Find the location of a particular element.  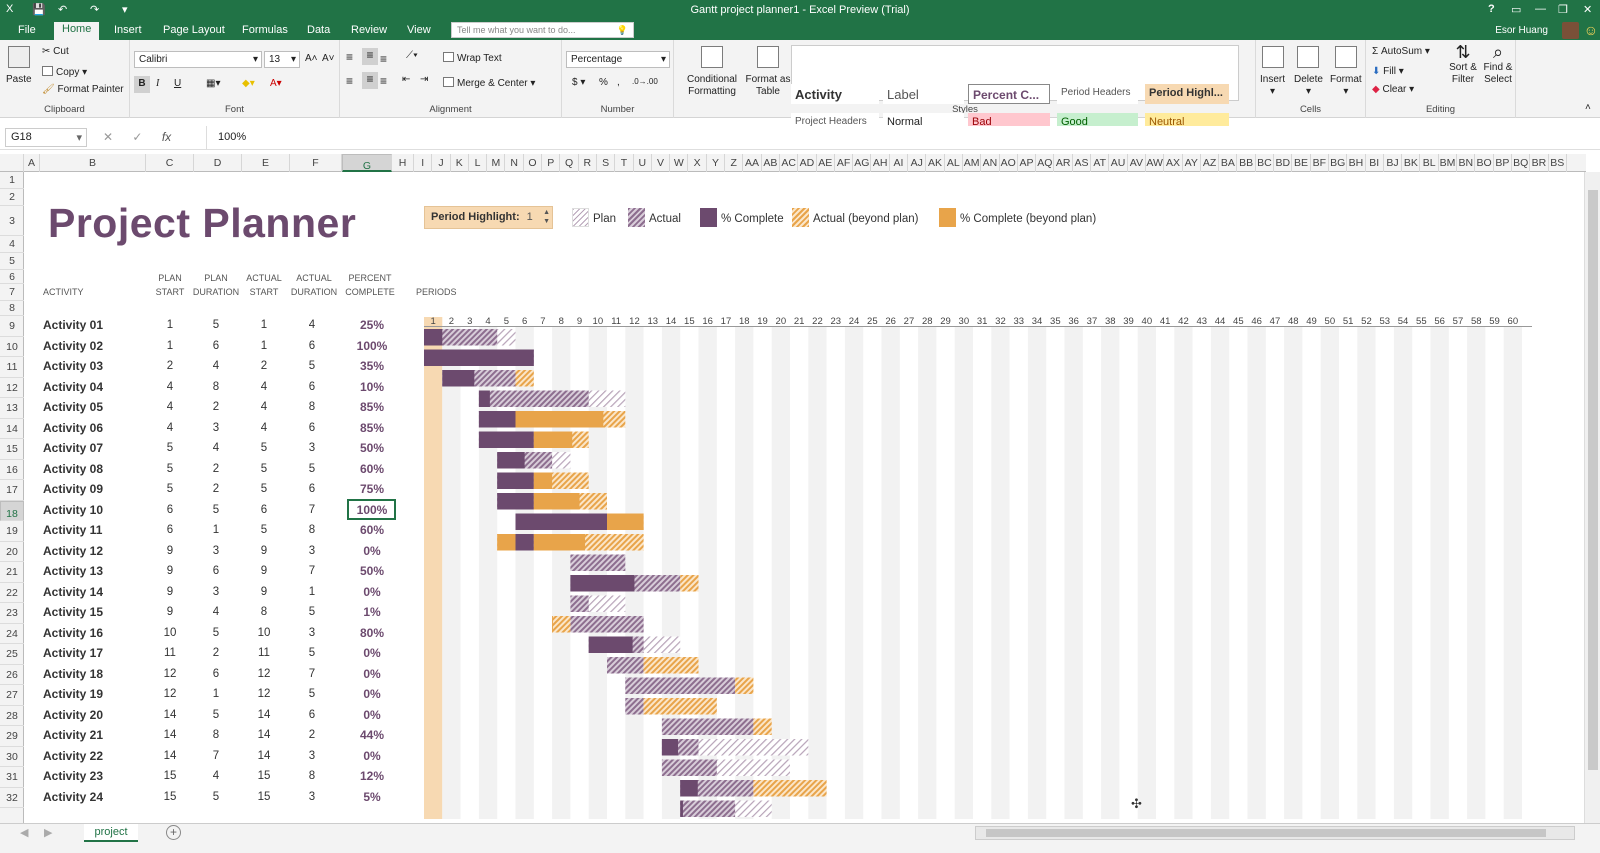

plan-start-cell: 5 is located at coordinates (170, 448).